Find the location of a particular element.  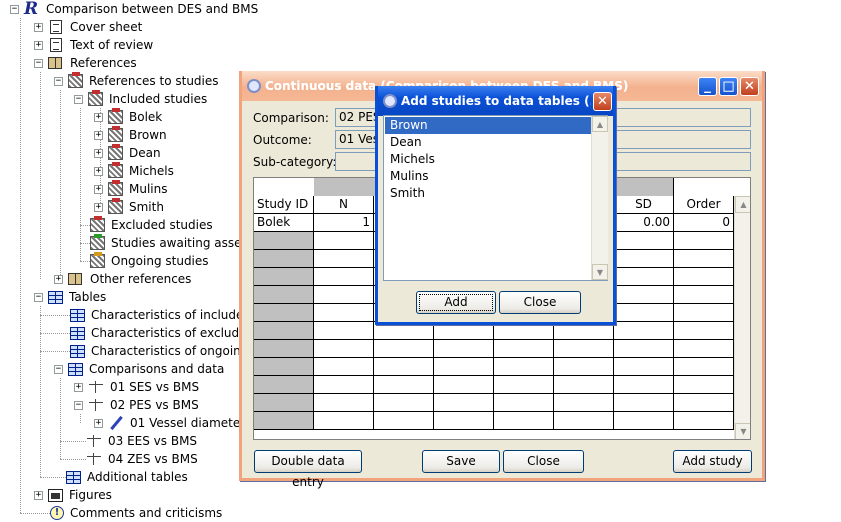

close-window-button: ✕ is located at coordinates (749, 86).